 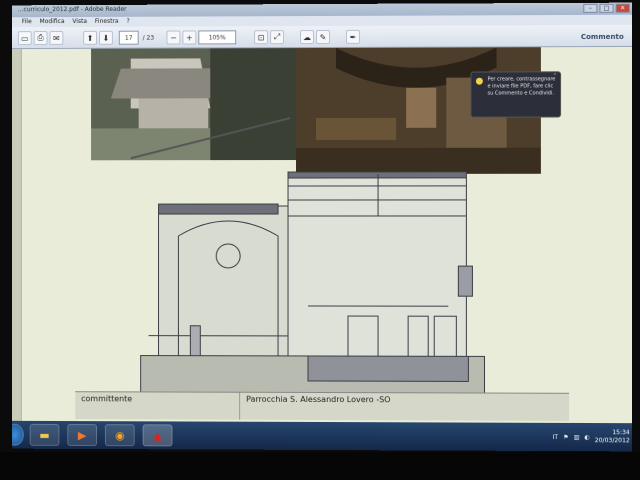 I want to click on window-controls: – □ ✕, so click(x=606, y=8).